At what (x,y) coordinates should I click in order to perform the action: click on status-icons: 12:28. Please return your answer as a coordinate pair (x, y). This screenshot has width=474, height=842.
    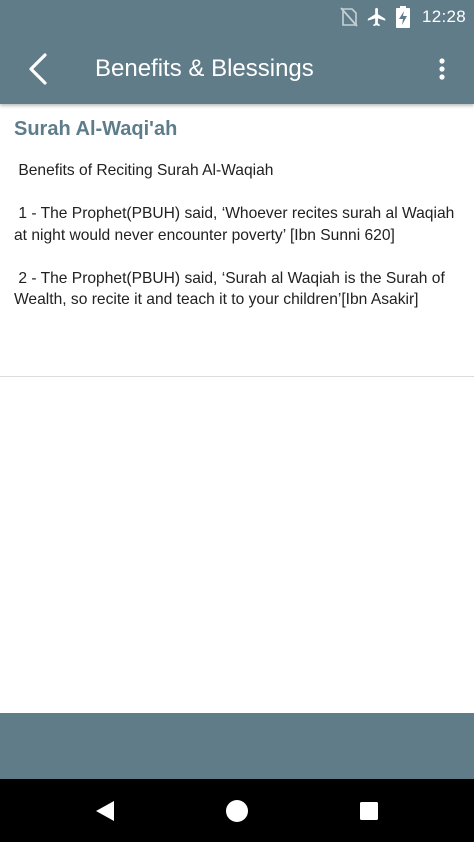
    Looking at the image, I should click on (403, 17).